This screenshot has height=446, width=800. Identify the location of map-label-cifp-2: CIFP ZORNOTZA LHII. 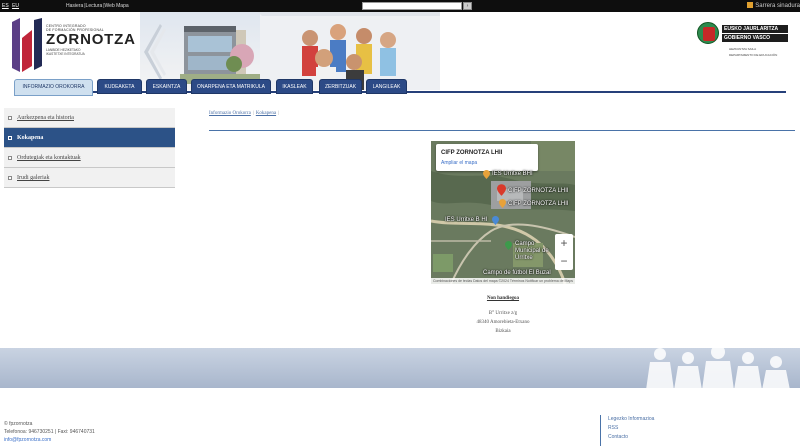
(538, 204).